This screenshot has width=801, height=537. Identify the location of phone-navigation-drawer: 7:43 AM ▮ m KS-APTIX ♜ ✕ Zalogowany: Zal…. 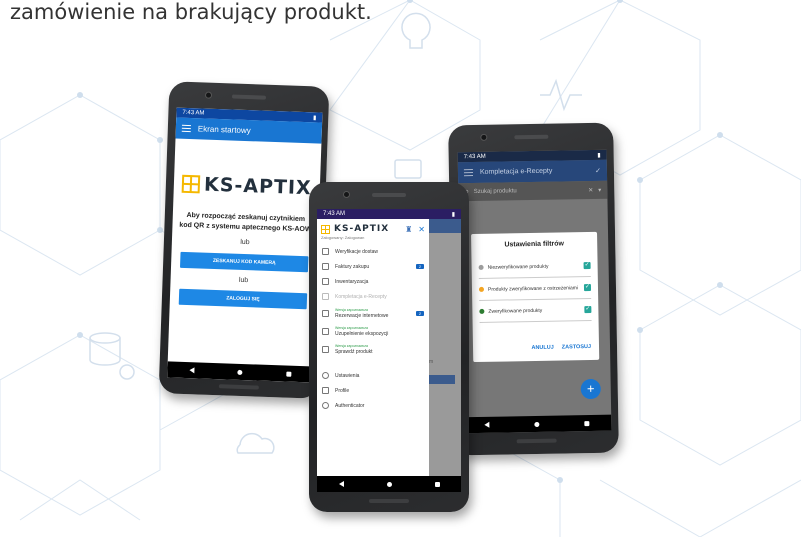
(389, 347).